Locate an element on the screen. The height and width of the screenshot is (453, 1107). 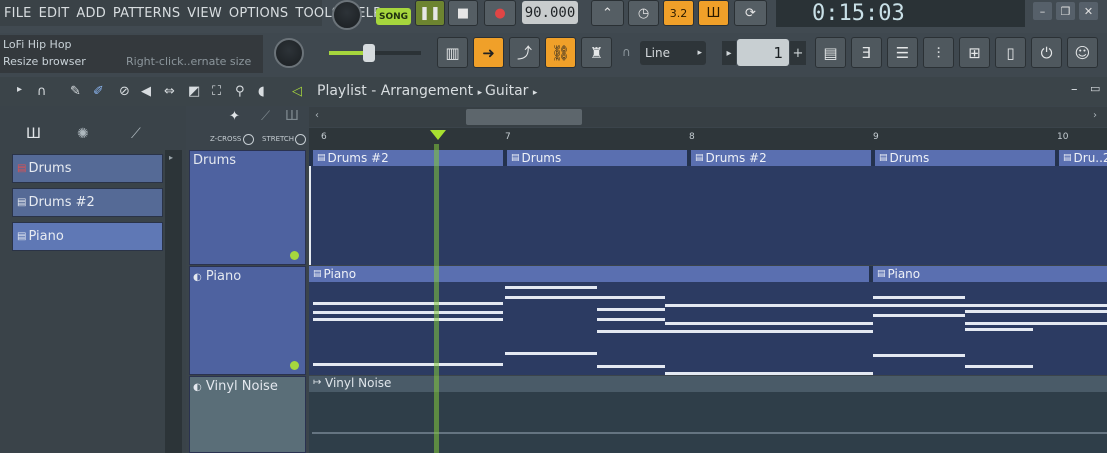
menu-file: FILE is located at coordinates (18, 13).